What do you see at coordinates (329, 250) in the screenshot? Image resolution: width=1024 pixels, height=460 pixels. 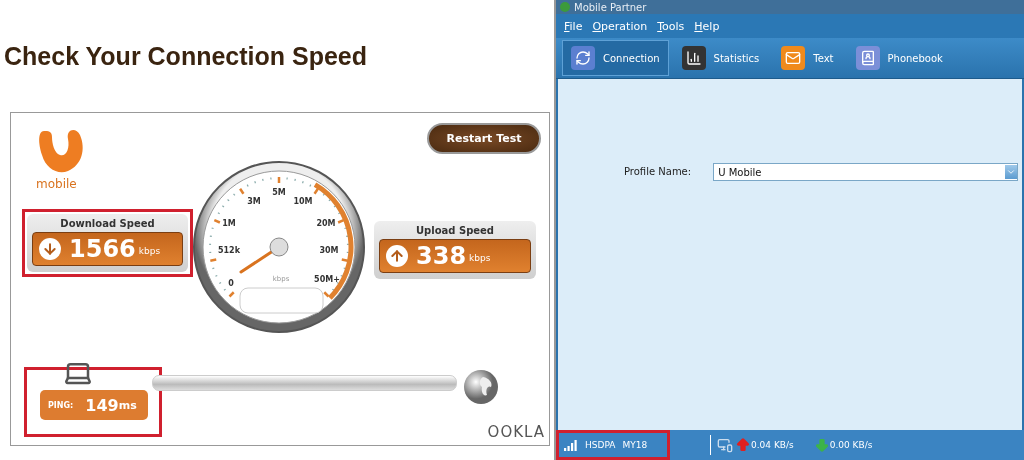 I see `gauge-scale-label: 30M` at bounding box center [329, 250].